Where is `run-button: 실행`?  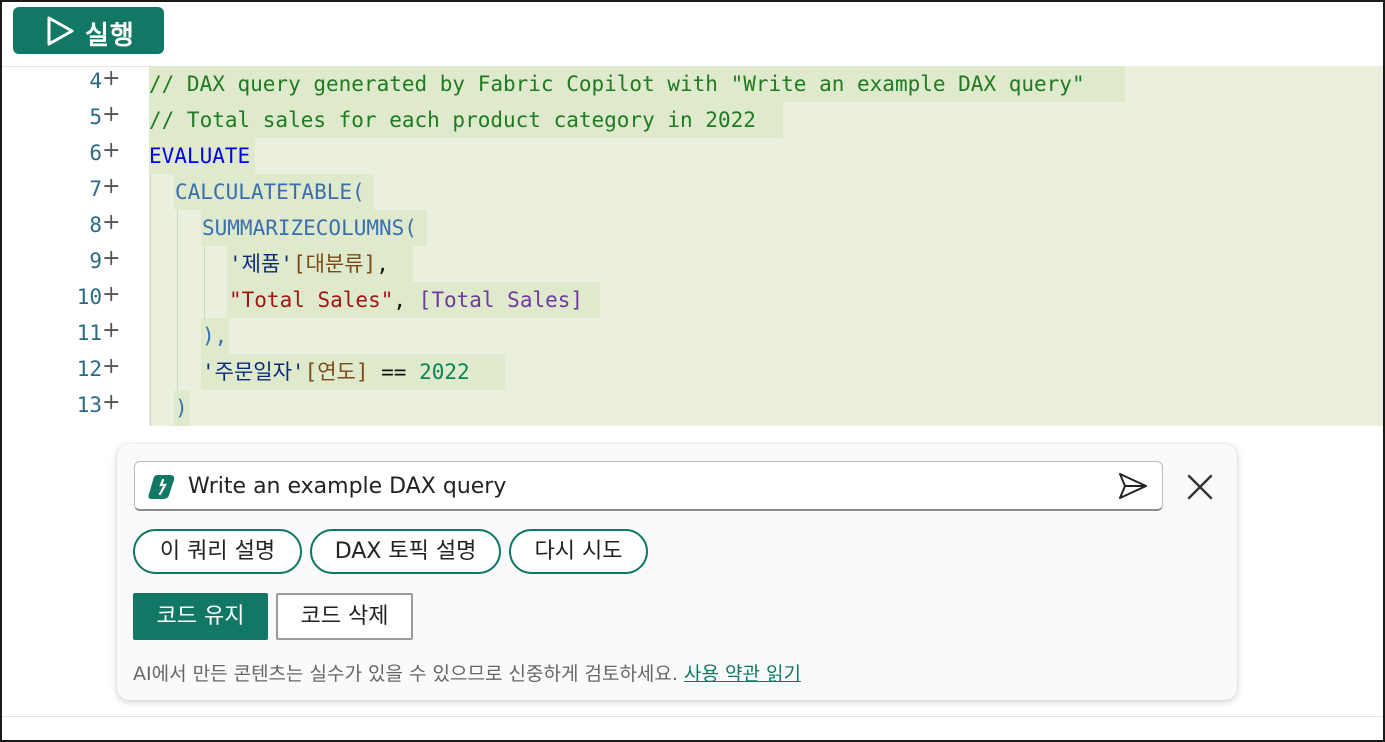
run-button: 실행 is located at coordinates (88, 30).